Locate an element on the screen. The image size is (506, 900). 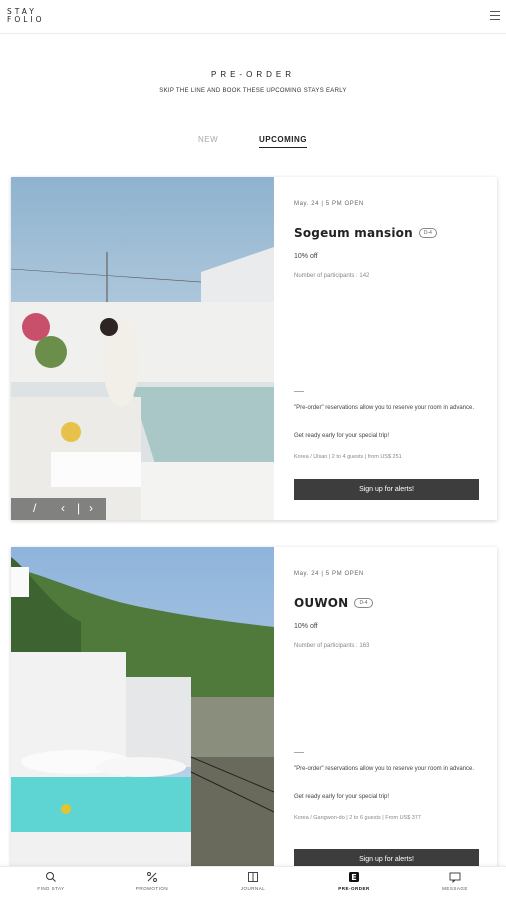
prev-photo-icon: / is located at coordinates (34, 508).